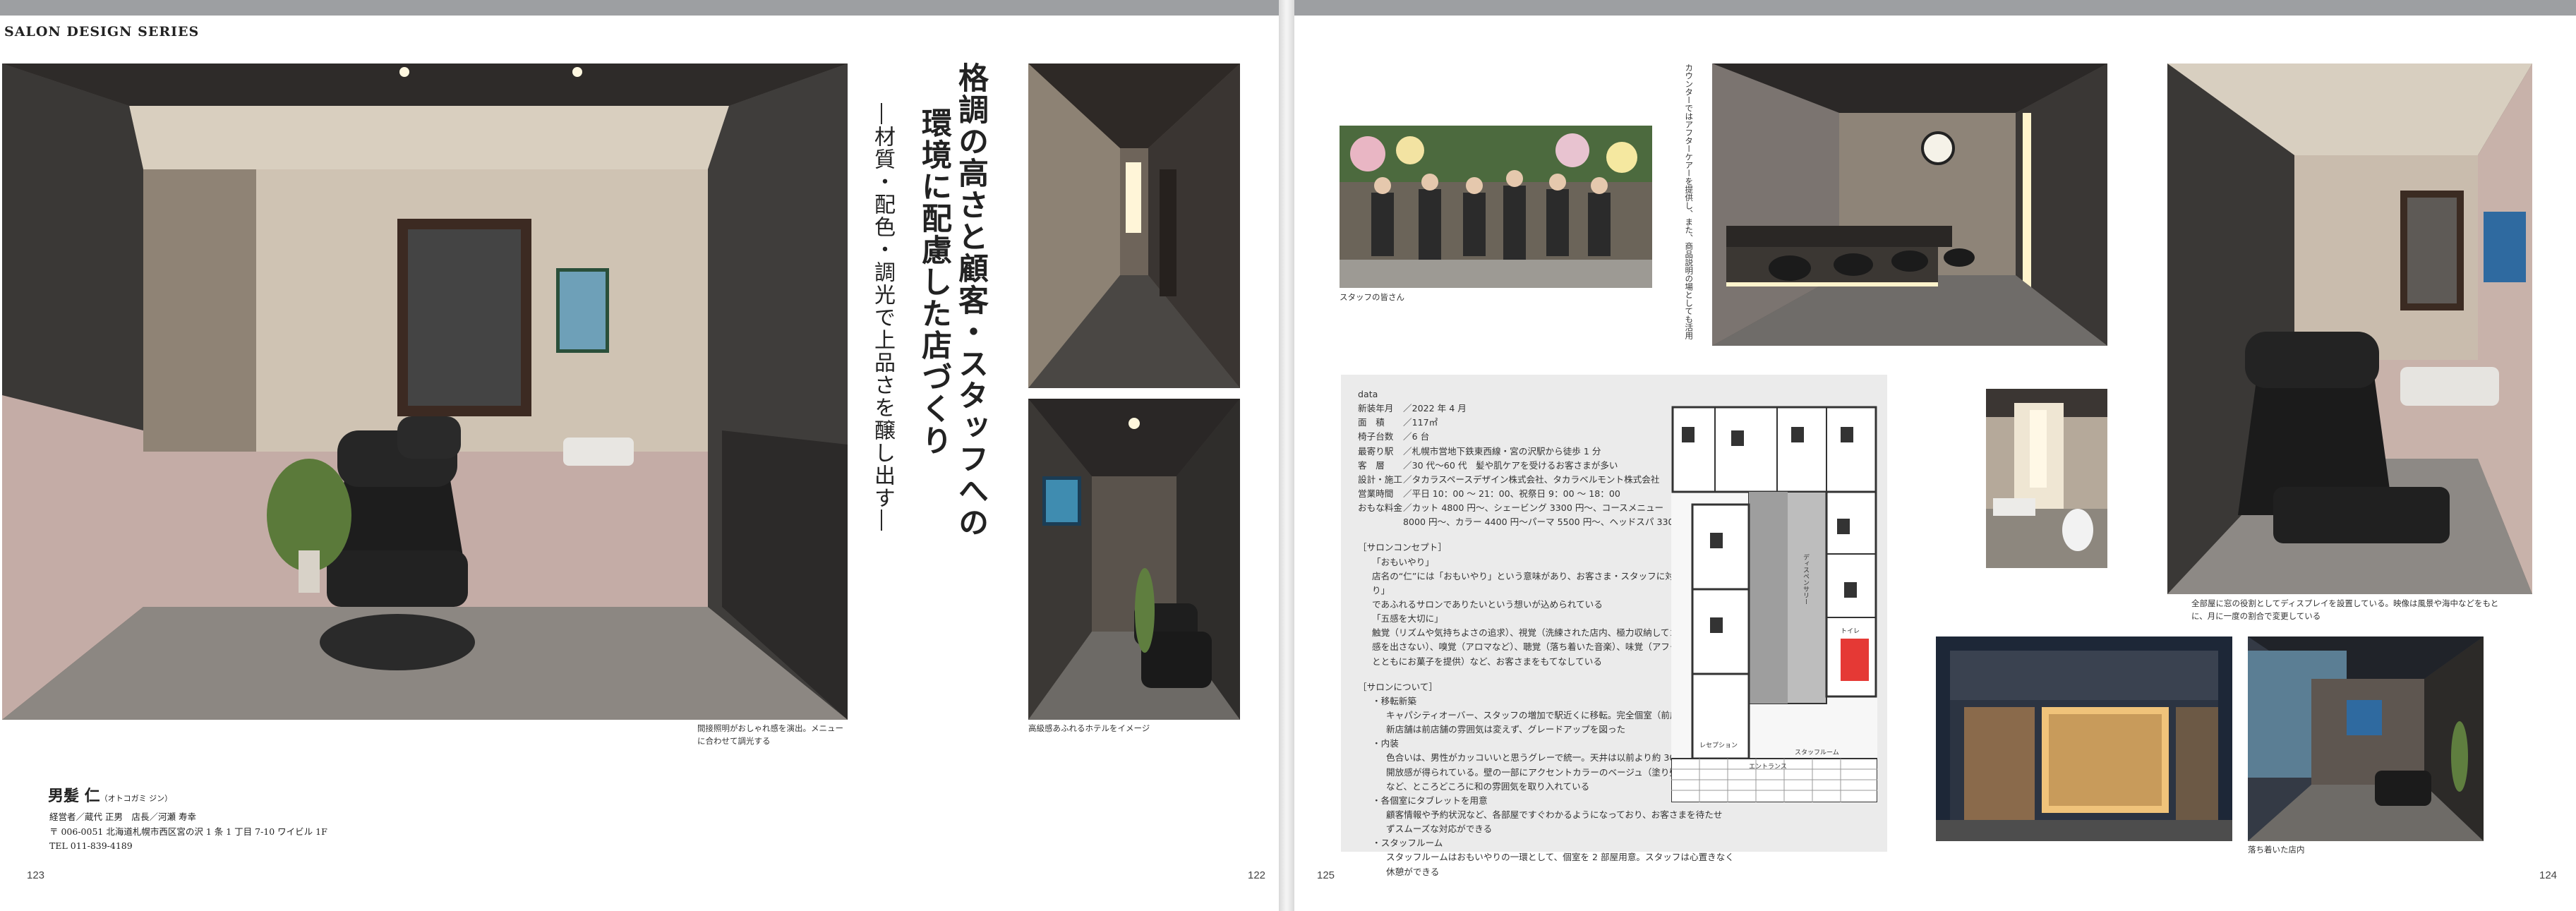 The width and height of the screenshot is (2576, 911). I want to click on headline-subtitle: ―材質・配色・調光で上品さを醸し出す―, so click(882, 317).